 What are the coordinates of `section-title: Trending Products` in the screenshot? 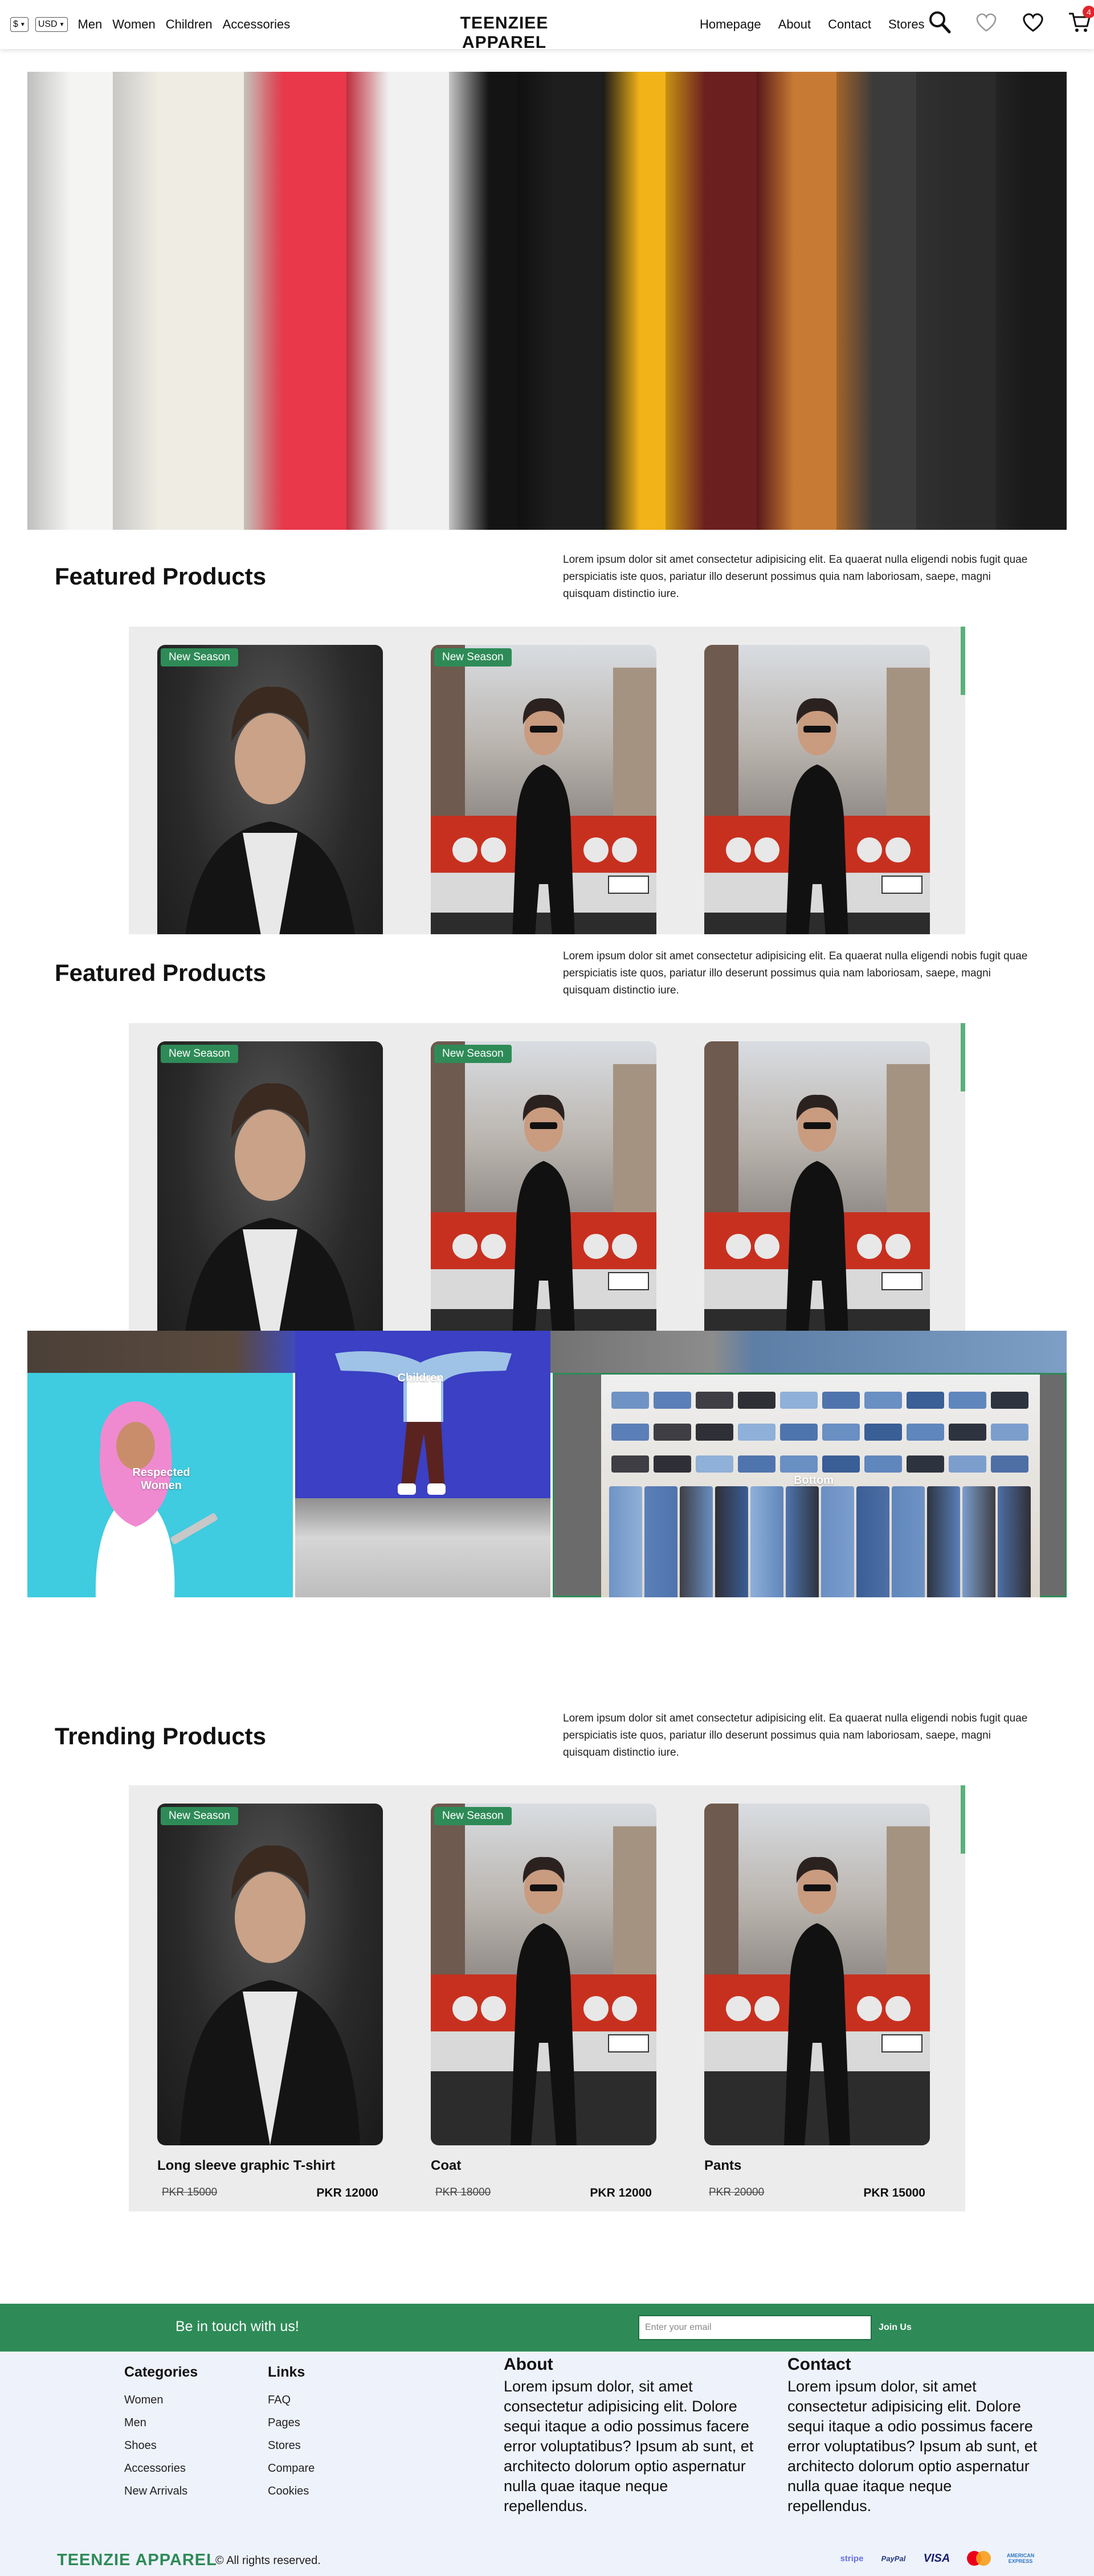 It's located at (161, 1736).